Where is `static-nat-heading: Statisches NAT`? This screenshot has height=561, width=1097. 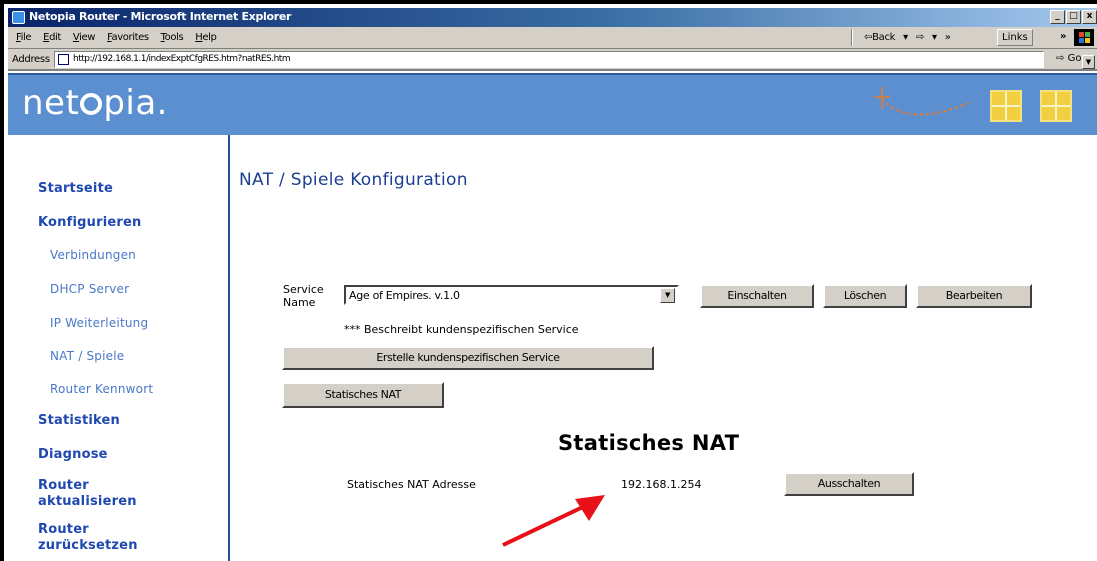 static-nat-heading: Statisches NAT is located at coordinates (649, 443).